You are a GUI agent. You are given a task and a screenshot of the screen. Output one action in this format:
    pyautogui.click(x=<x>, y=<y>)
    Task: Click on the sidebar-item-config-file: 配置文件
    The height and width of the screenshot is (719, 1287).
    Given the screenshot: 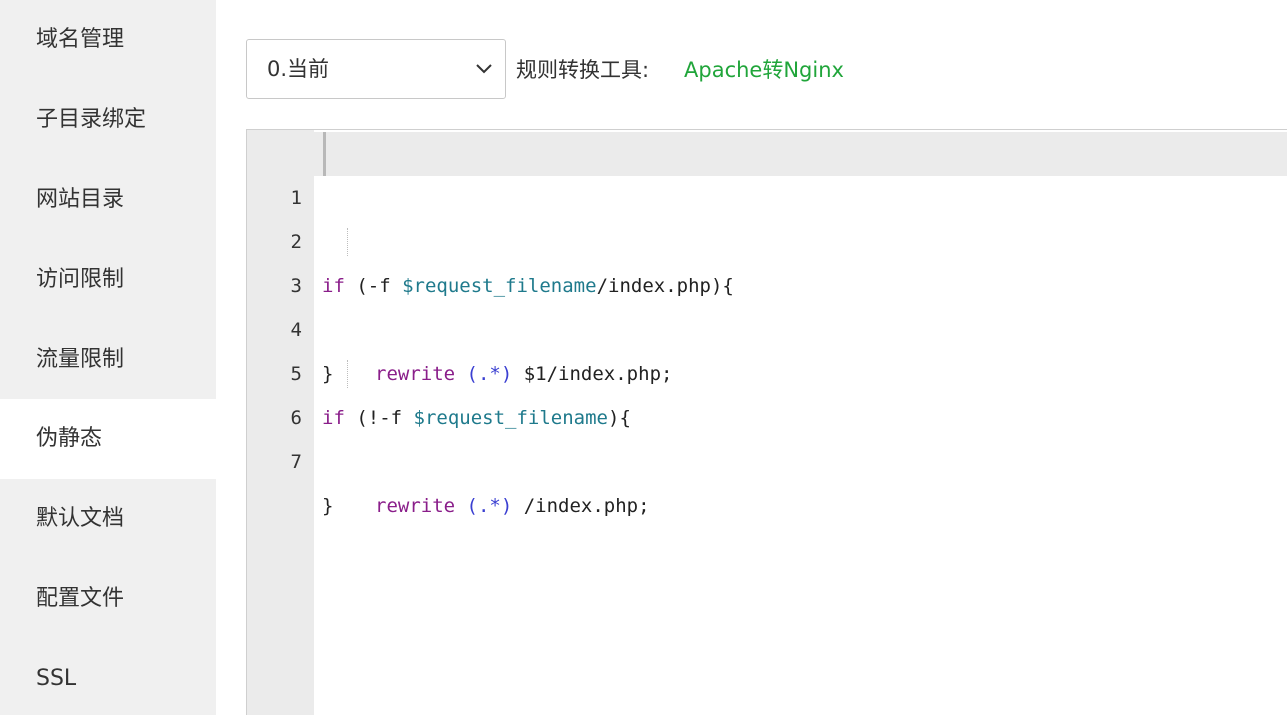 What is the action you would take?
    pyautogui.click(x=108, y=599)
    